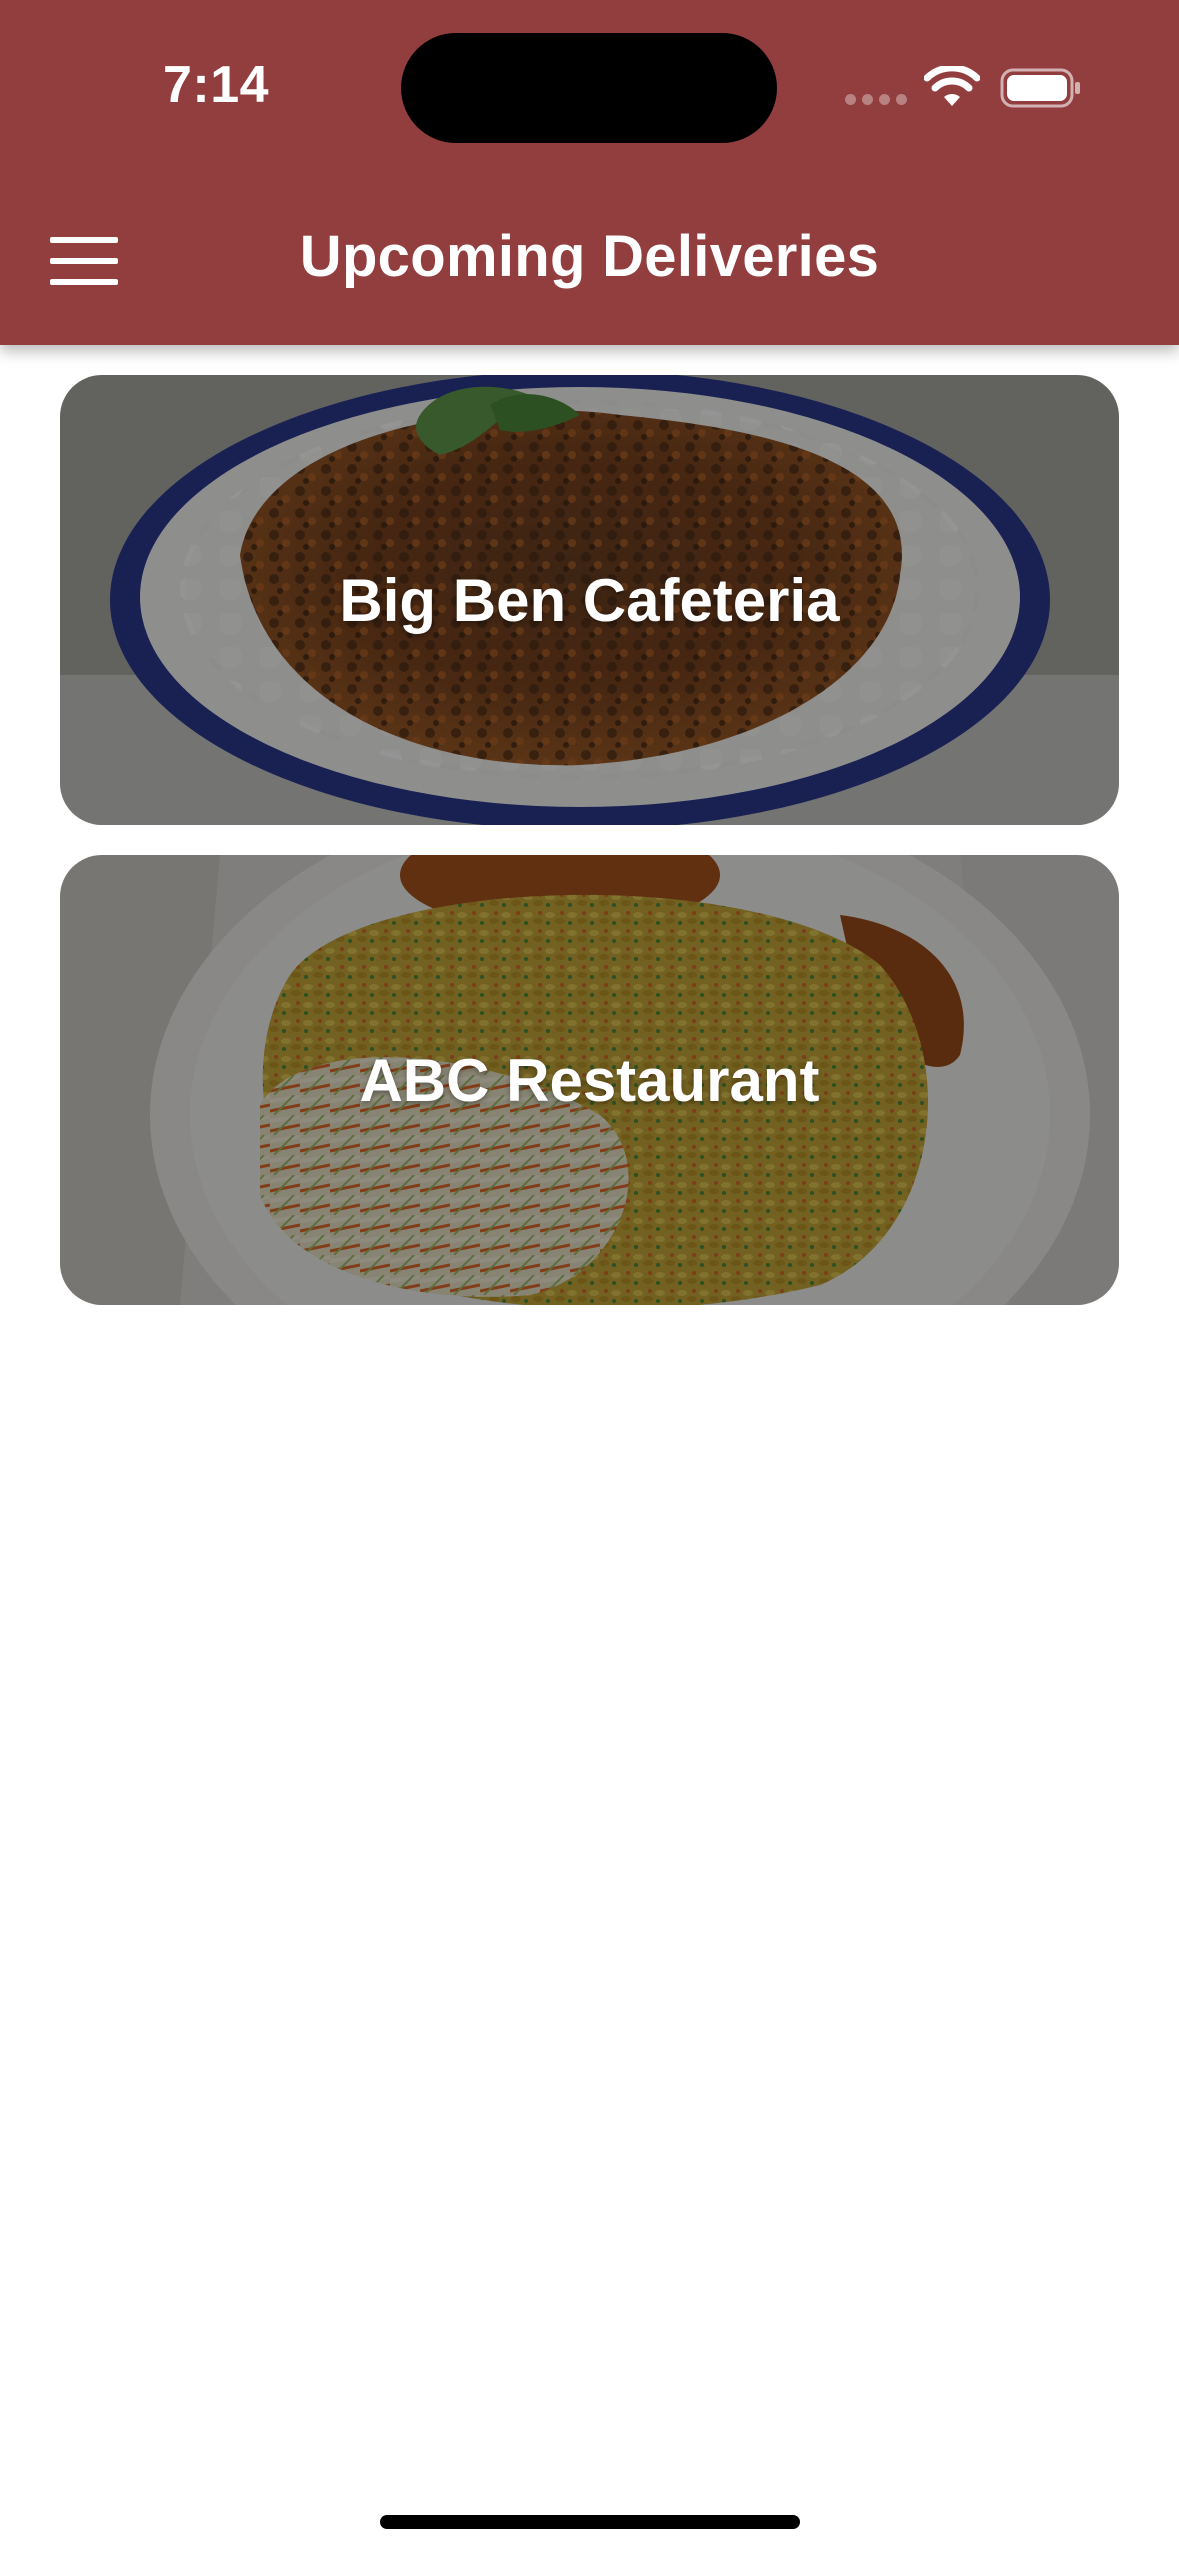  What do you see at coordinates (952, 86) in the screenshot?
I see `wifi-icon` at bounding box center [952, 86].